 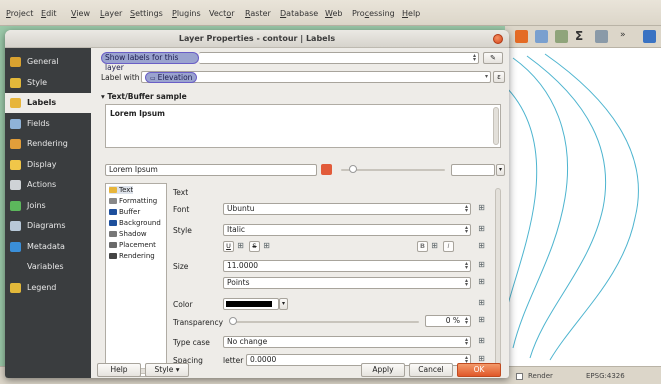 What do you see at coordinates (498, 280) in the screenshot?
I see `settings-scrollbar` at bounding box center [498, 280].